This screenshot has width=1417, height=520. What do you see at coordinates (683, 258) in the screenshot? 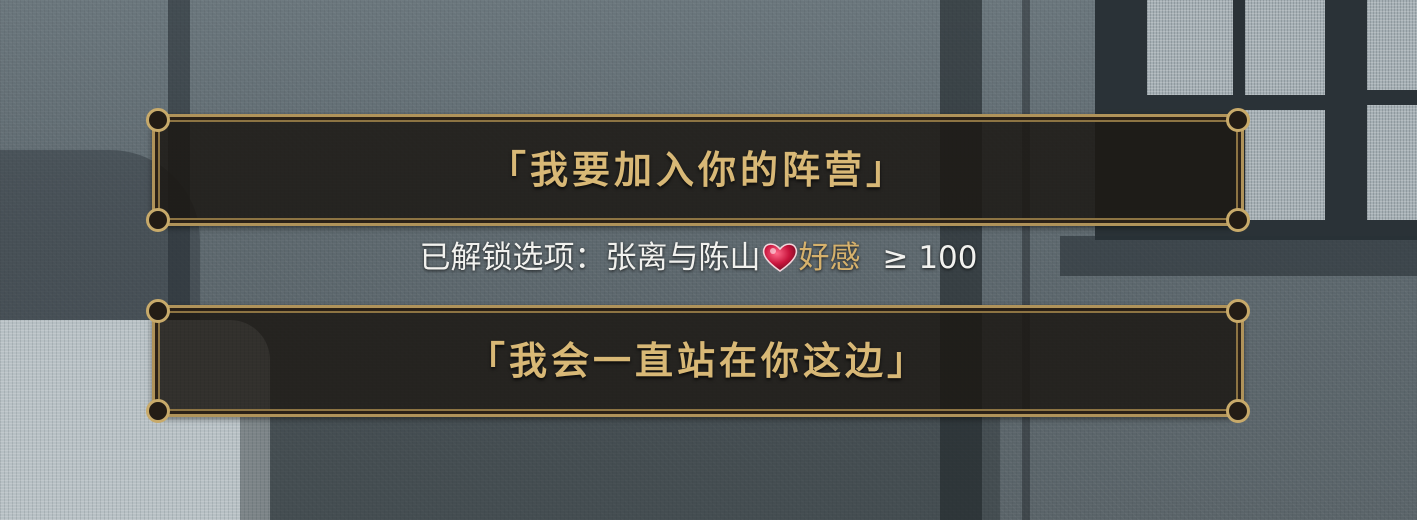
I see `unlock-character: 张离与陈山` at bounding box center [683, 258].